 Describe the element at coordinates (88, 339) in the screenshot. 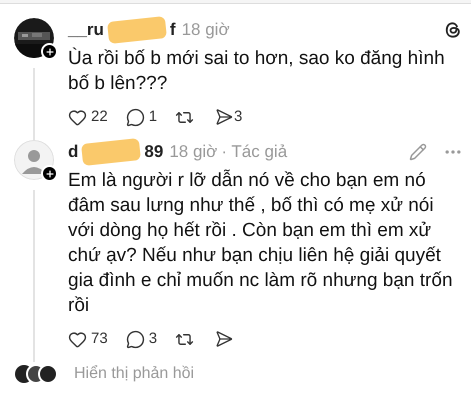

I see `like-button: 73` at that location.